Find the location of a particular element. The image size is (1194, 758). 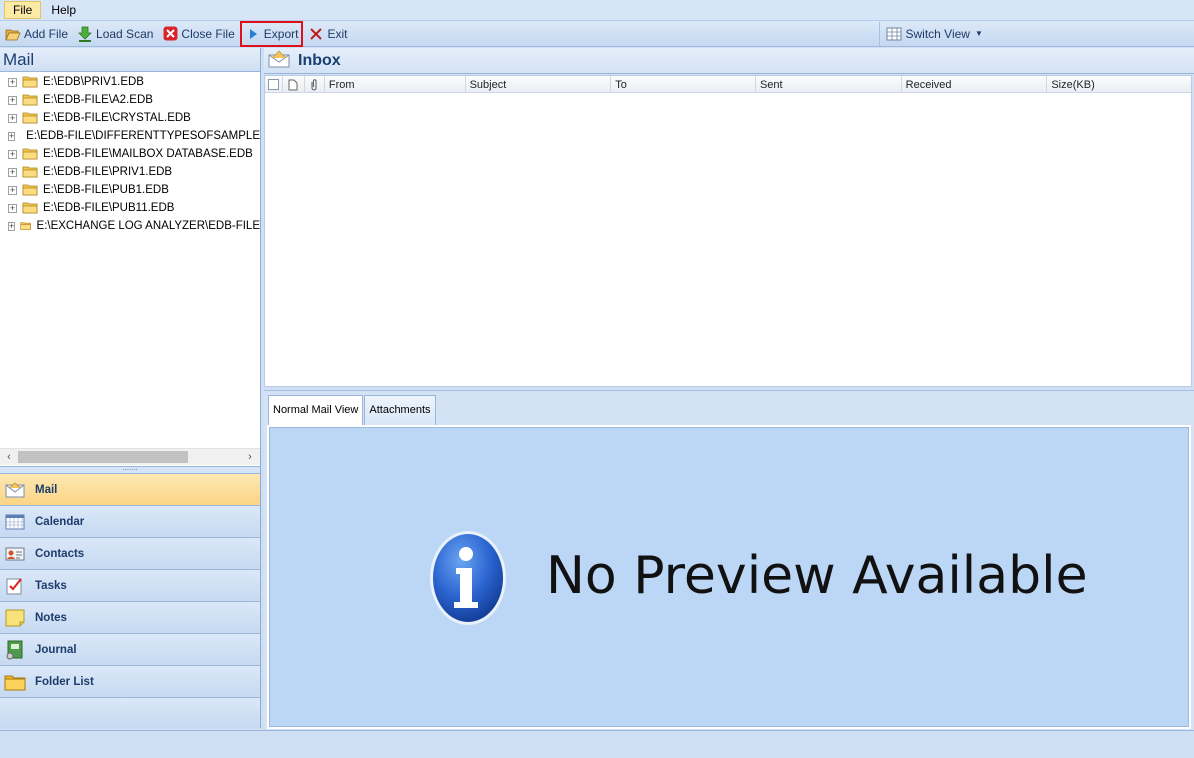

dropdown-arrow-icon: ▼ is located at coordinates (978, 33).